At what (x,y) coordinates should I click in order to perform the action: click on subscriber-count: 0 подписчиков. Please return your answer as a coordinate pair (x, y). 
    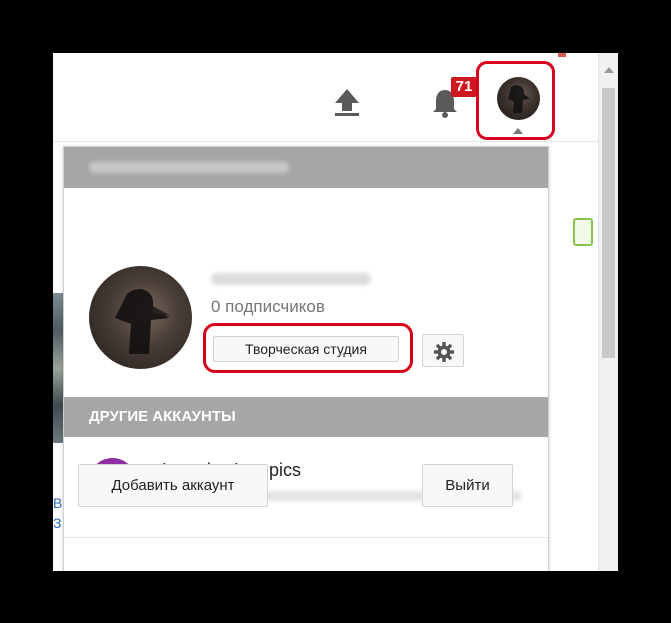
    Looking at the image, I should click on (268, 306).